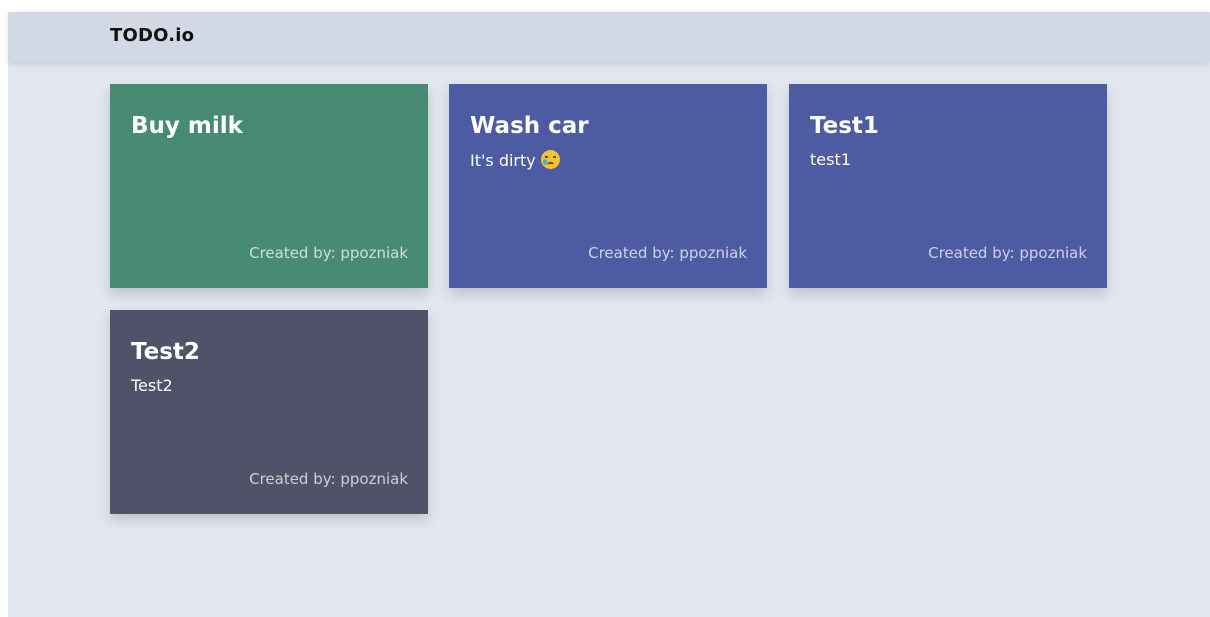  I want to click on sad-but-relieved-face-icon, so click(550, 159).